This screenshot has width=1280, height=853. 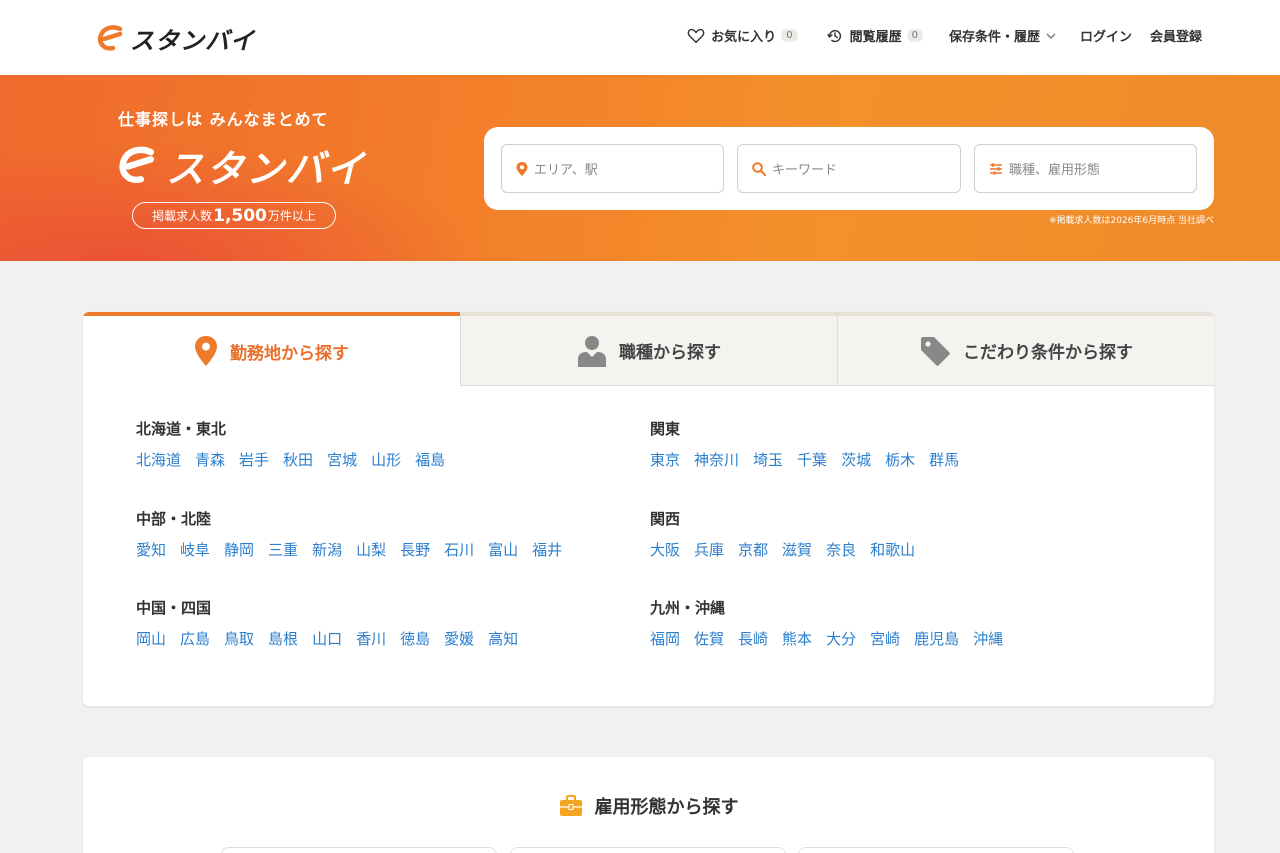 I want to click on login-link: ログイン, so click(x=1106, y=35).